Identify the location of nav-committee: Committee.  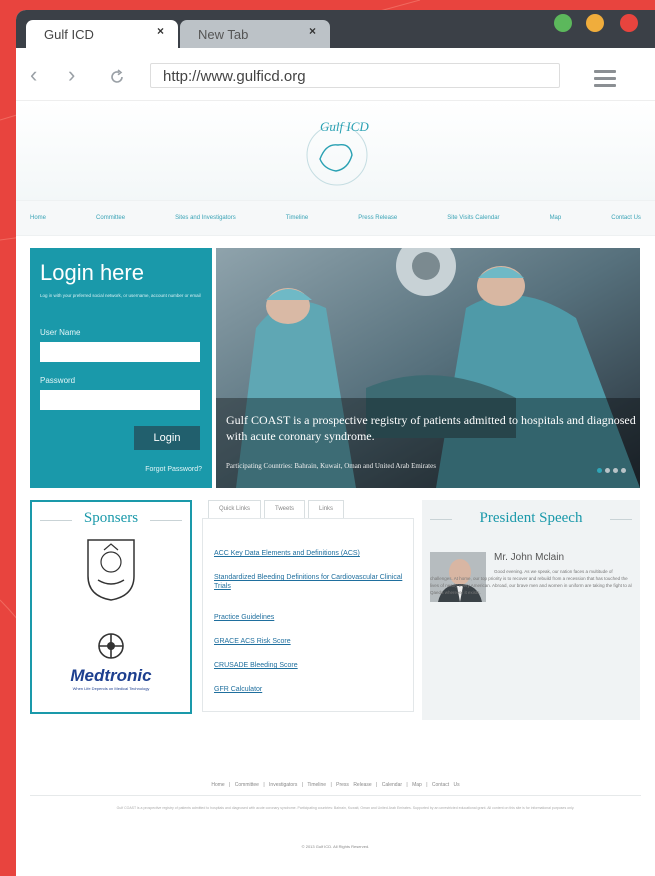
(110, 218).